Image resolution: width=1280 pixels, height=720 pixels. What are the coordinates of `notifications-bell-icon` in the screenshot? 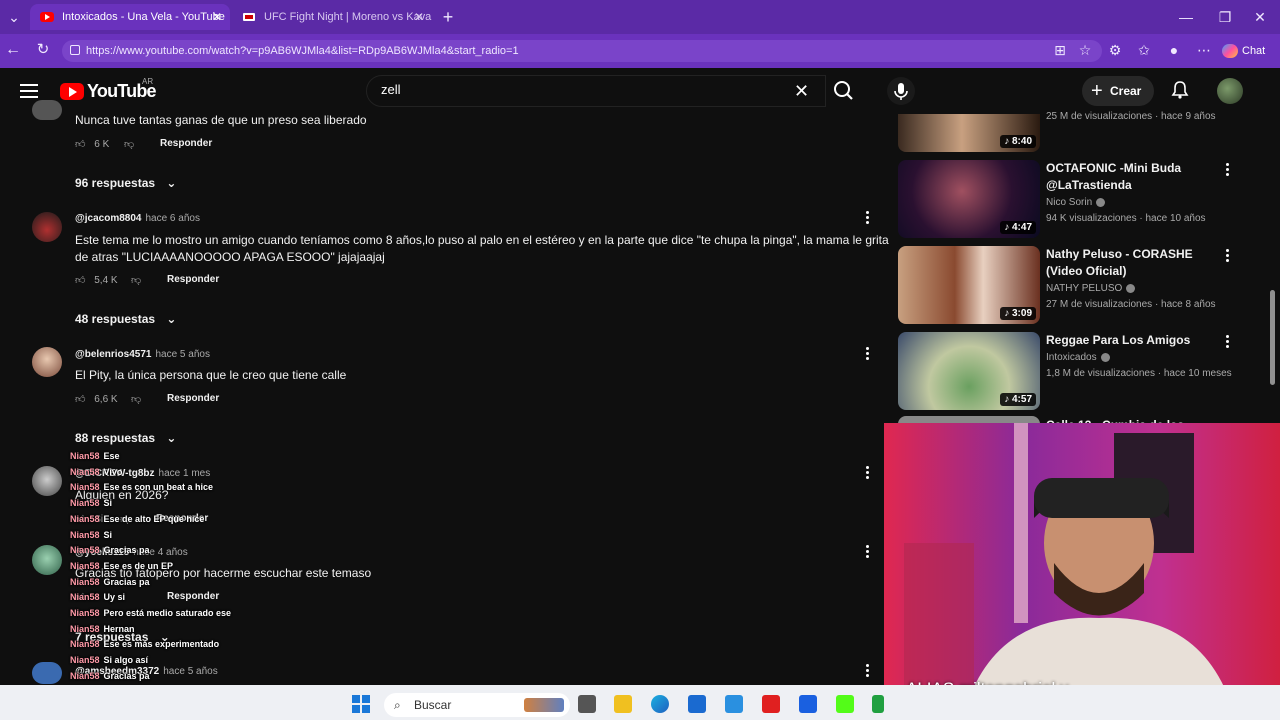 It's located at (1180, 90).